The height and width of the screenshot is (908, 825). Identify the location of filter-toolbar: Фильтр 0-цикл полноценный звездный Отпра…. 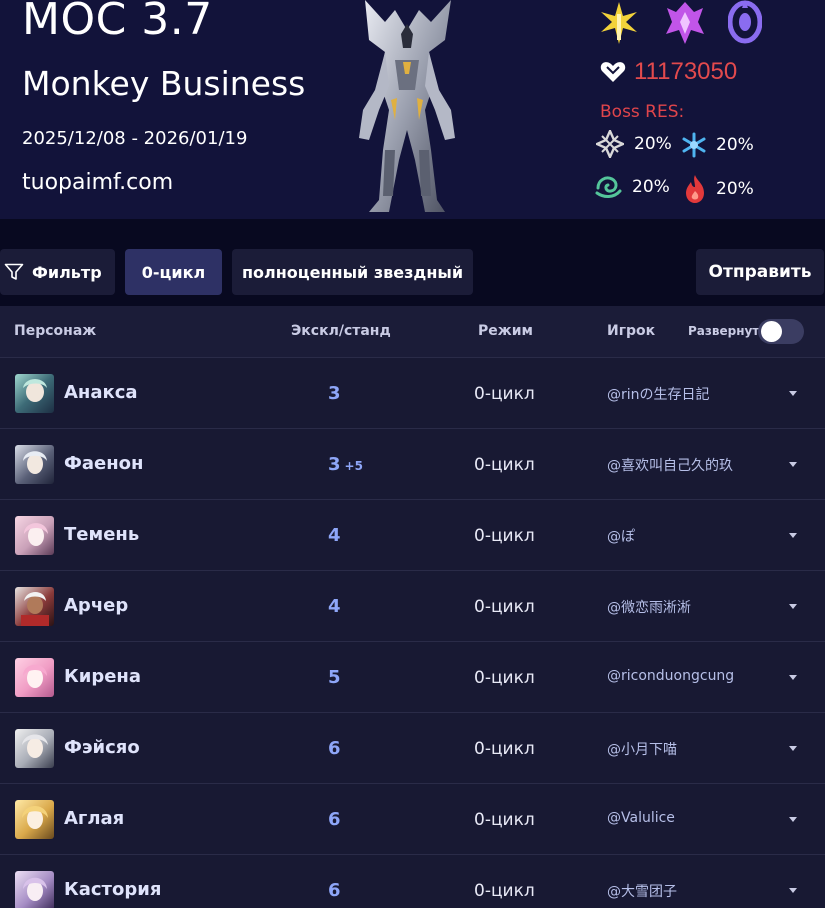
(412, 262).